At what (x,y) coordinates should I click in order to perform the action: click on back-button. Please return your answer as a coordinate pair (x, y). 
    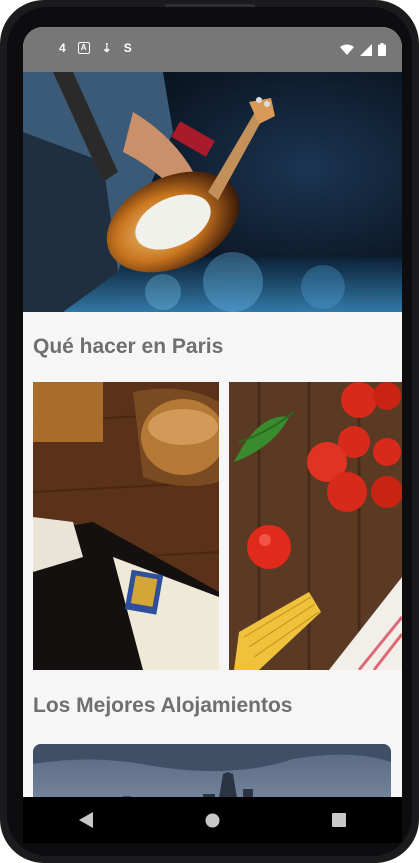
    Looking at the image, I should click on (86, 820).